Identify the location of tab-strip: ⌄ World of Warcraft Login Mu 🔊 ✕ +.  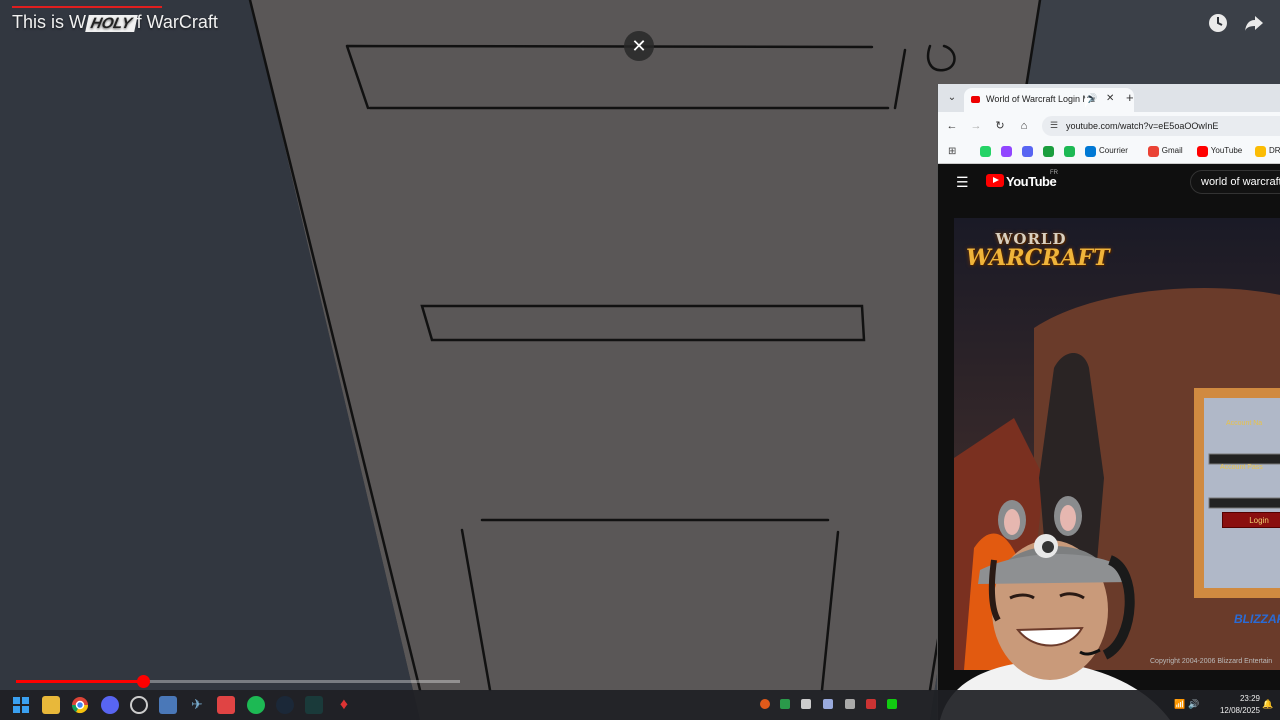
(1109, 98).